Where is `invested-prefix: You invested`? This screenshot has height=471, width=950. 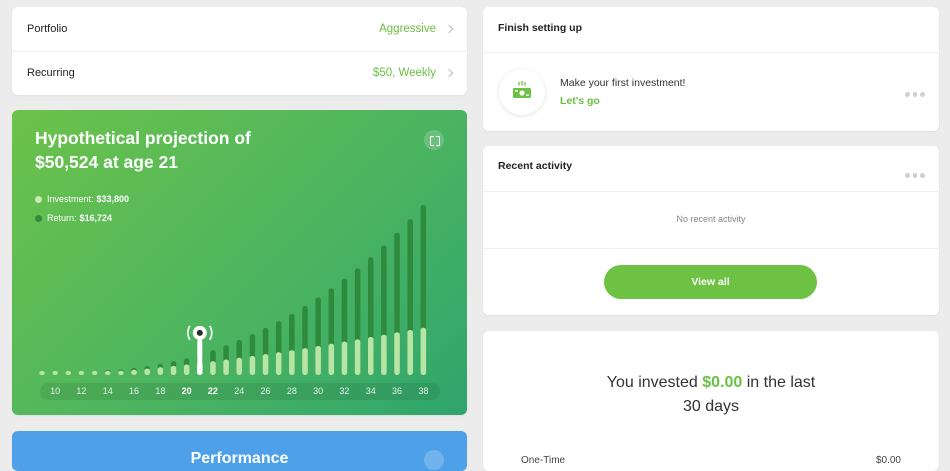
invested-prefix: You invested is located at coordinates (652, 382).